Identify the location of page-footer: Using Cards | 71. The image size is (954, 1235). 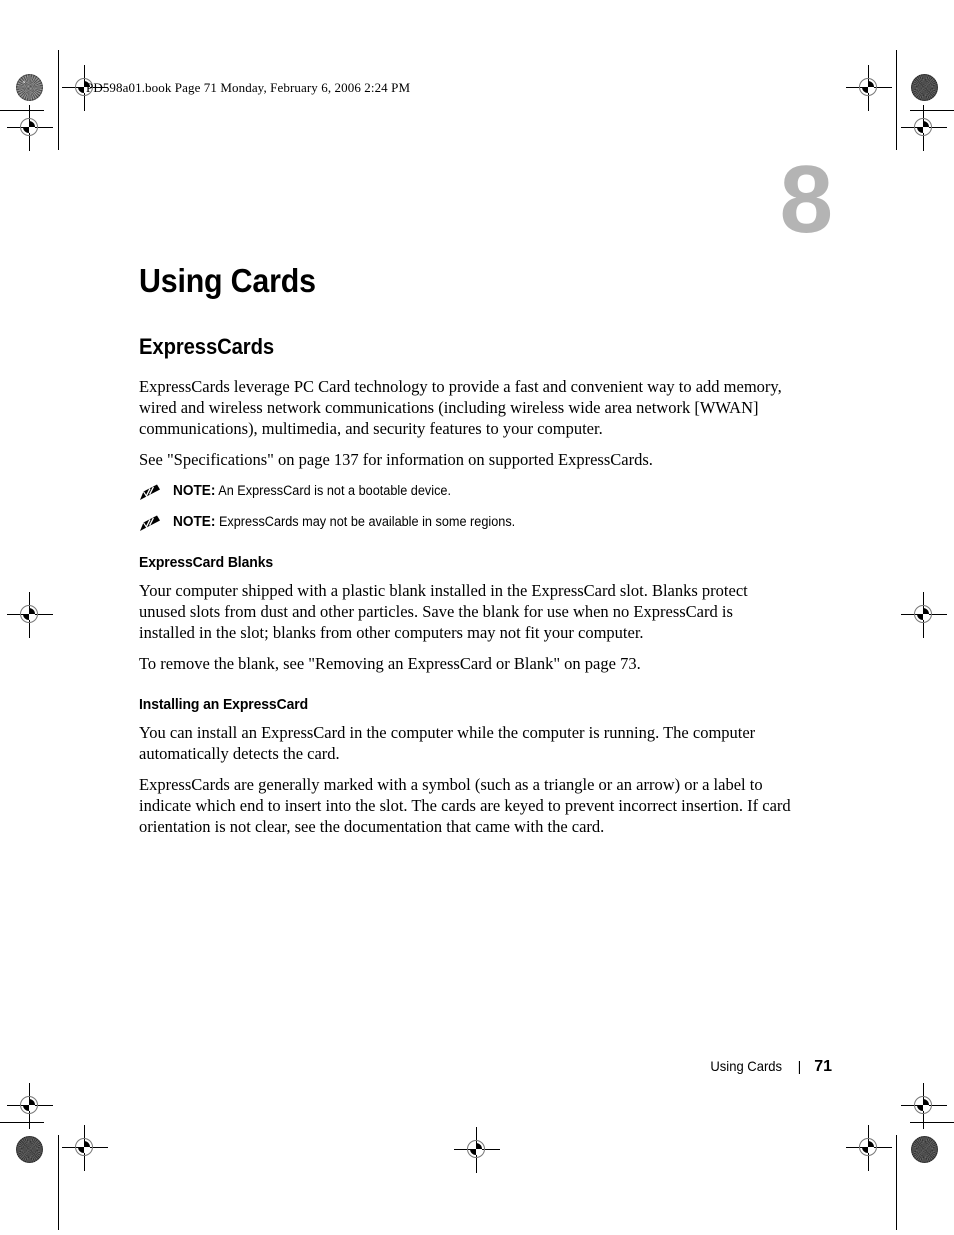
(768, 1067).